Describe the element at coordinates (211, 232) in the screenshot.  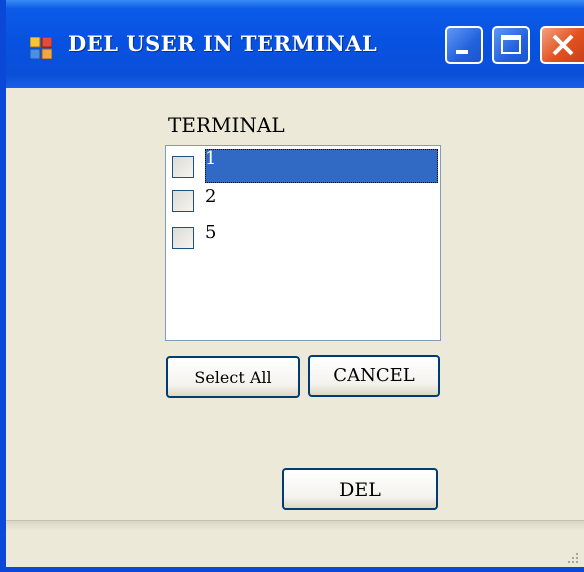
I see `list-item-label: 5` at that location.